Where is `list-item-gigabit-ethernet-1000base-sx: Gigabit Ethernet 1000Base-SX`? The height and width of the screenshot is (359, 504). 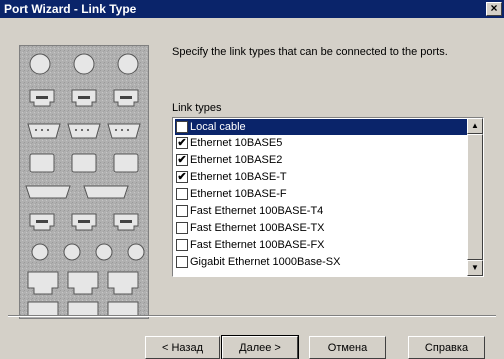 list-item-gigabit-ethernet-1000base-sx: Gigabit Ethernet 1000Base-SX is located at coordinates (321, 262).